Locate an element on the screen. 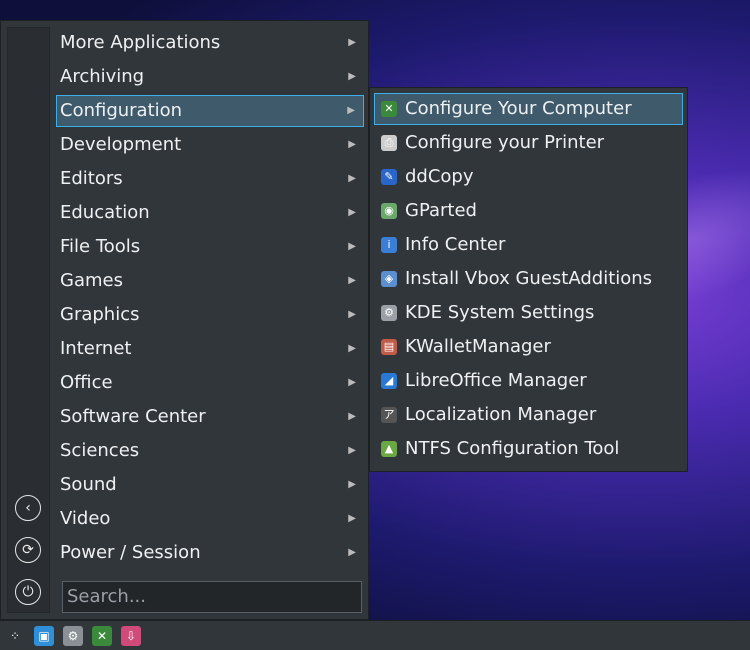  power-icon: ⏻ is located at coordinates (28, 592).